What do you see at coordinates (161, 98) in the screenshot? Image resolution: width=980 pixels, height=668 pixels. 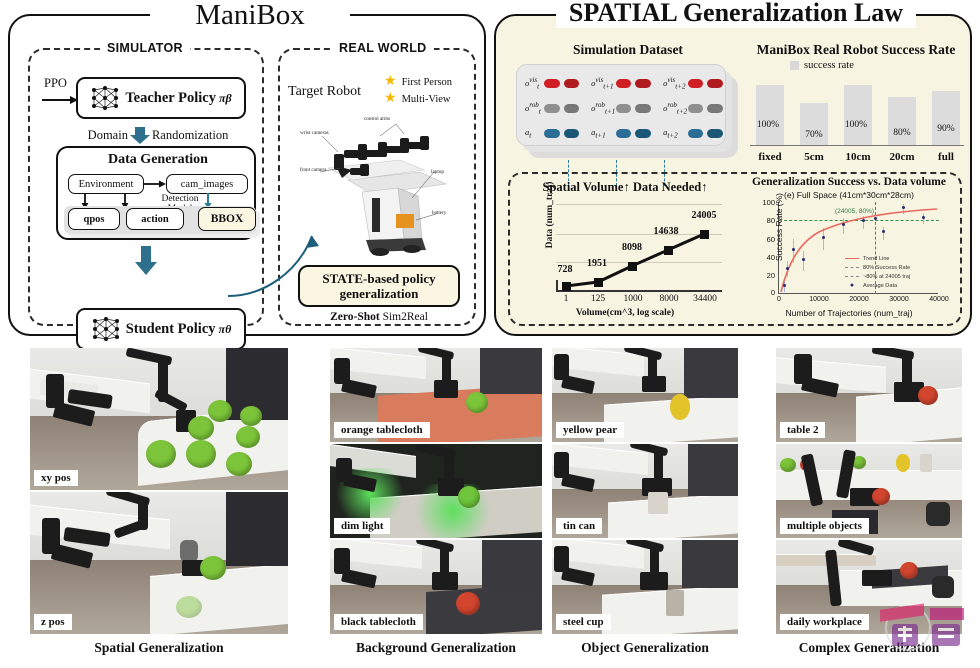 I see `teacher-policy-box: Teacher Policy πβ` at bounding box center [161, 98].